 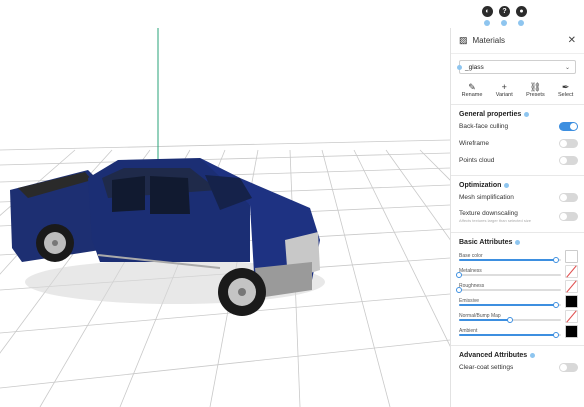 I want to click on wireframe-toggle, so click(x=568, y=143).